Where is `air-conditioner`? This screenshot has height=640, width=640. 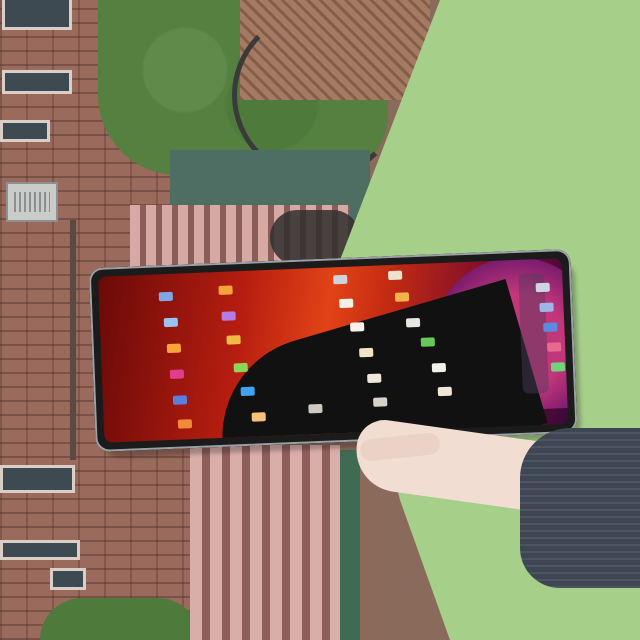
air-conditioner is located at coordinates (32, 202).